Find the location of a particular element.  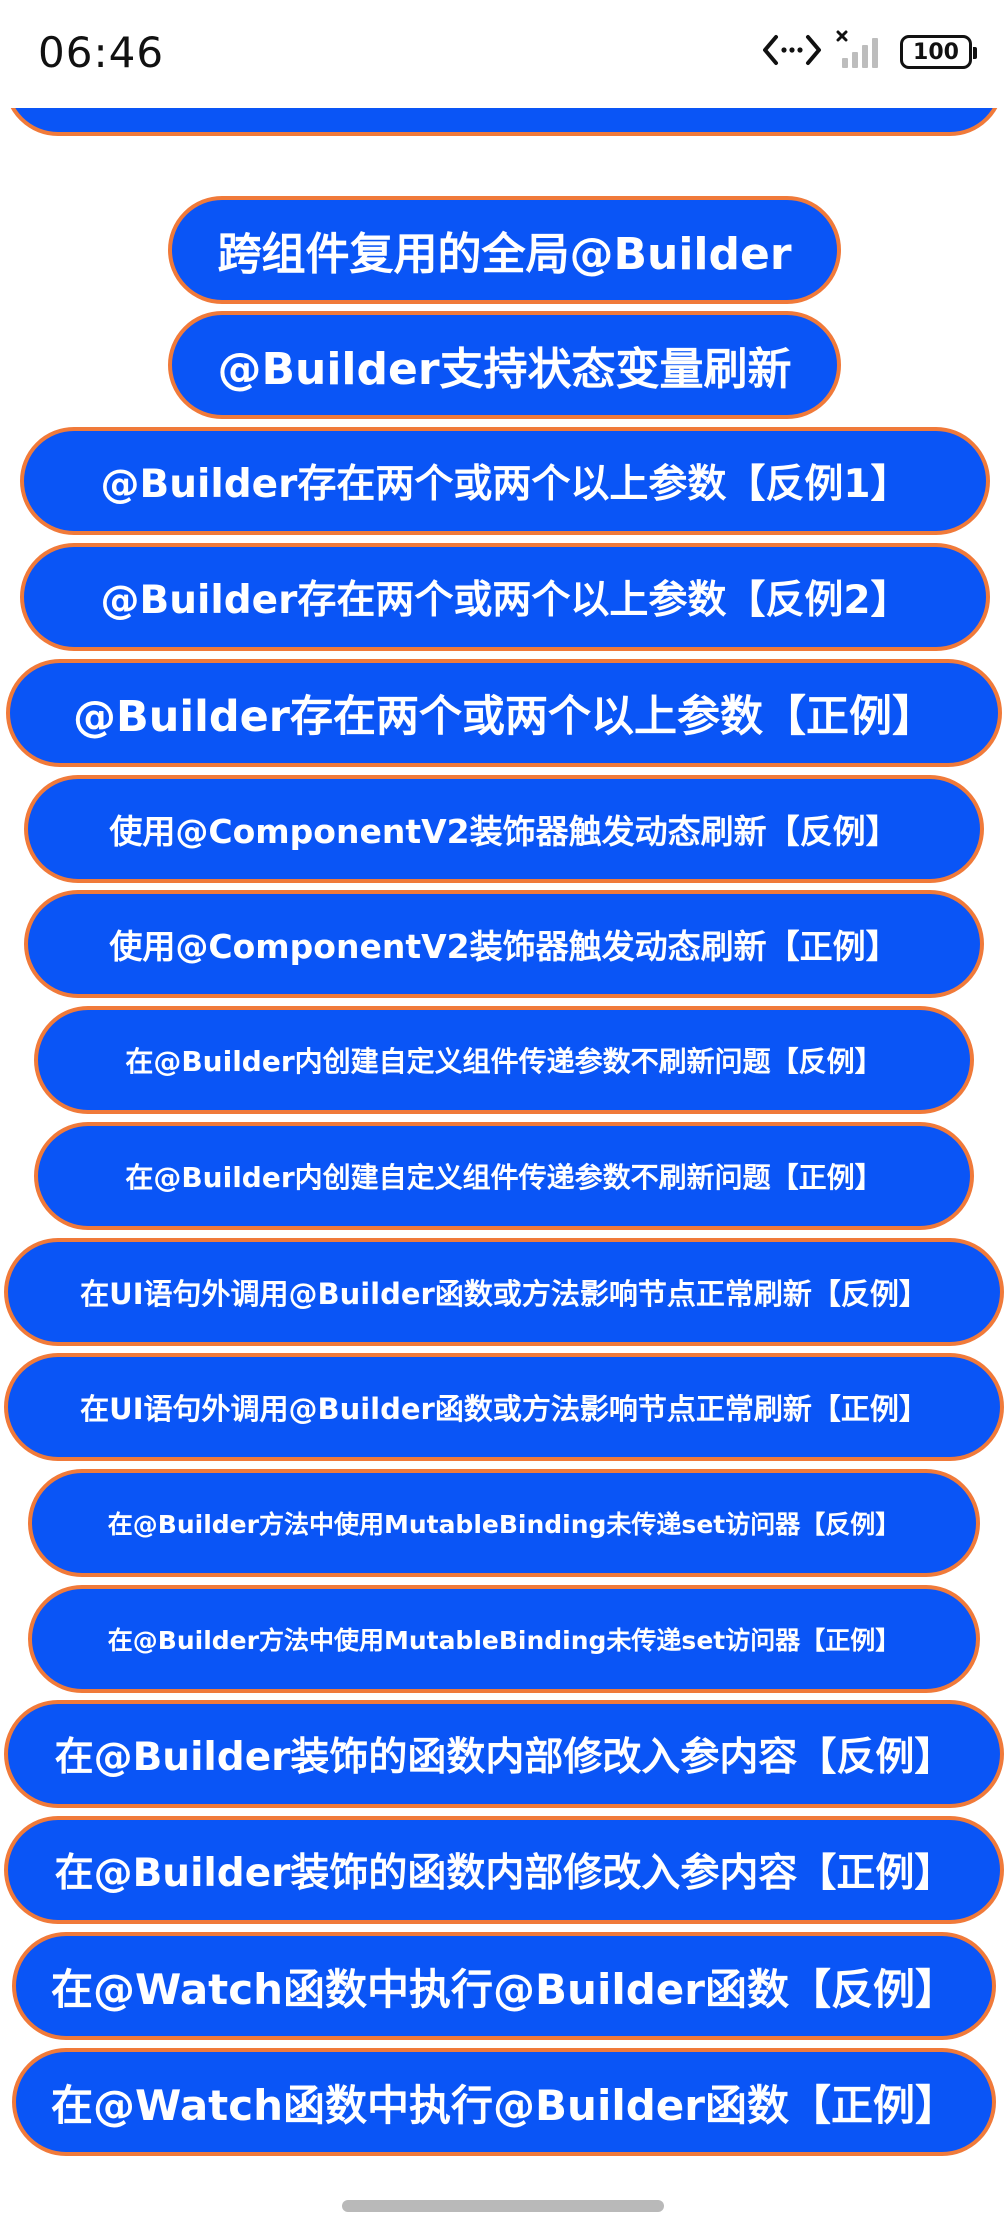

button-componentv2-negative: 使用@ComponentV2装饰器触发动态刷新【反例】 is located at coordinates (504, 829).